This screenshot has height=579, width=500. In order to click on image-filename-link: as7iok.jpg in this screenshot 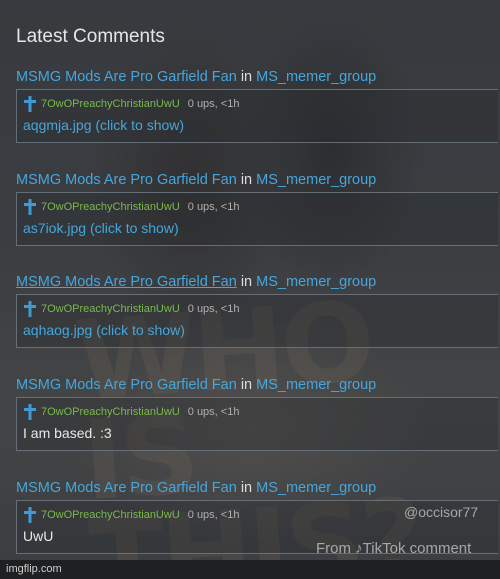, I will do `click(54, 228)`.